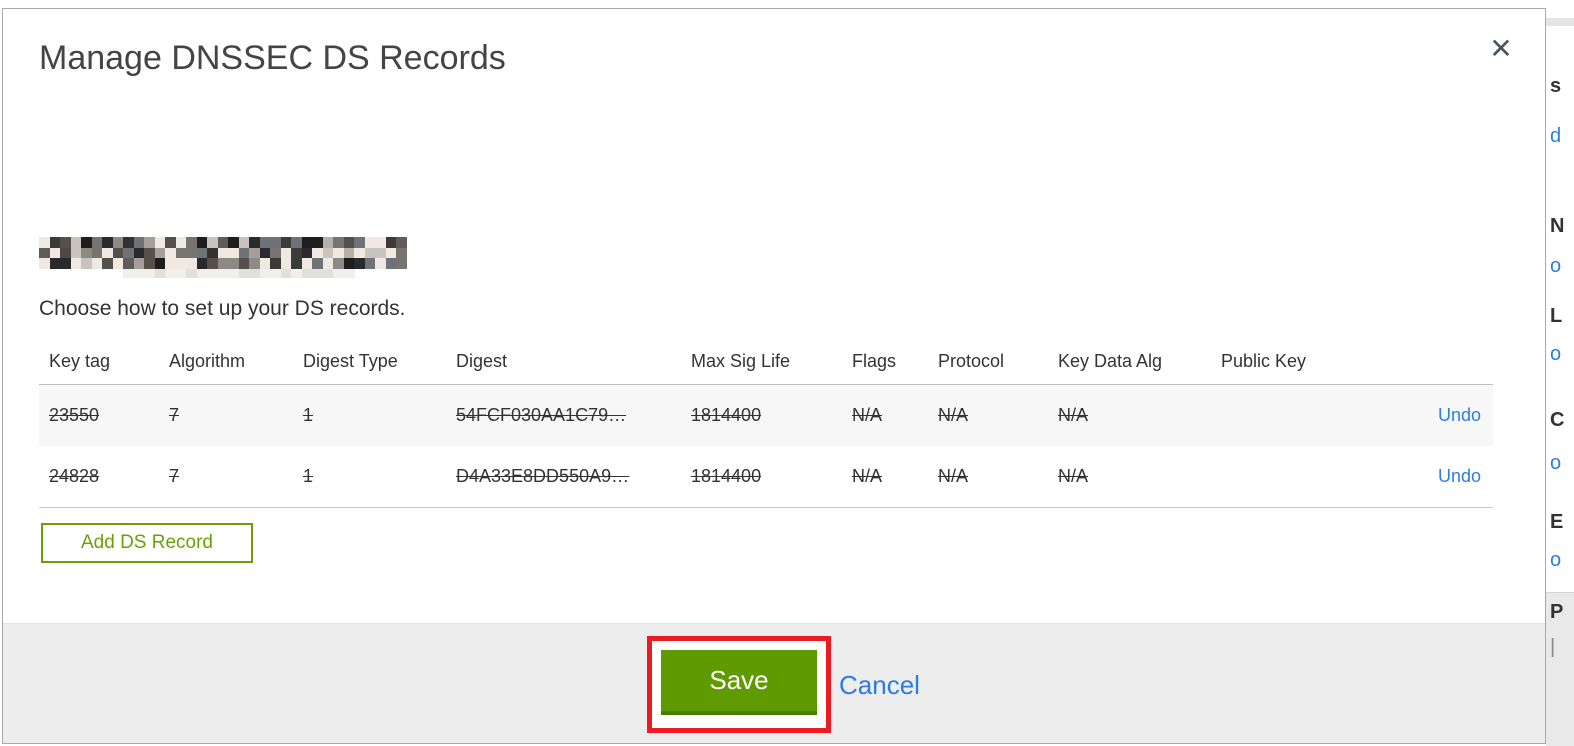 The width and height of the screenshot is (1574, 746). What do you see at coordinates (1553, 647) in the screenshot?
I see `background-text-fragment: |` at bounding box center [1553, 647].